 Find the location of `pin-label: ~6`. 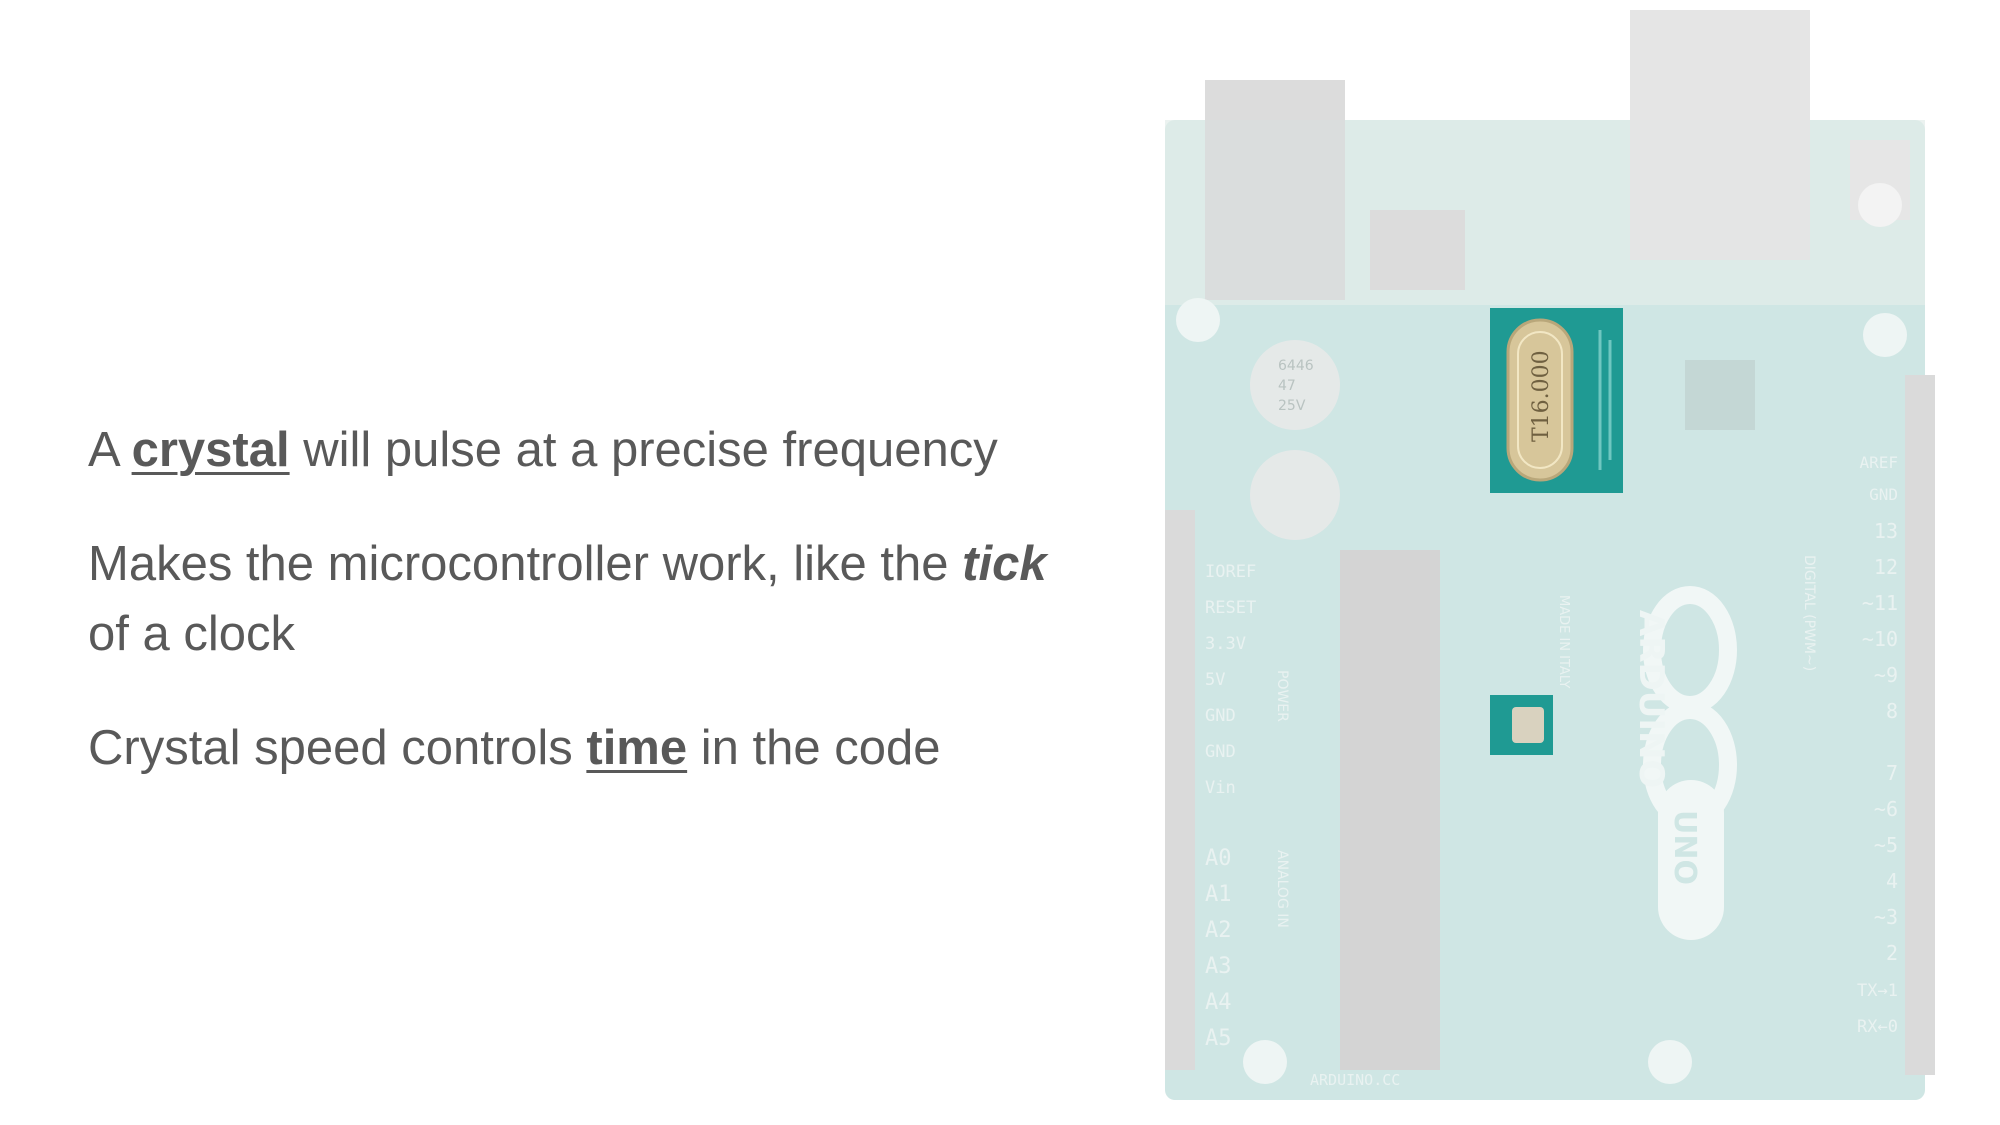

pin-label: ~6 is located at coordinates (1886, 809).